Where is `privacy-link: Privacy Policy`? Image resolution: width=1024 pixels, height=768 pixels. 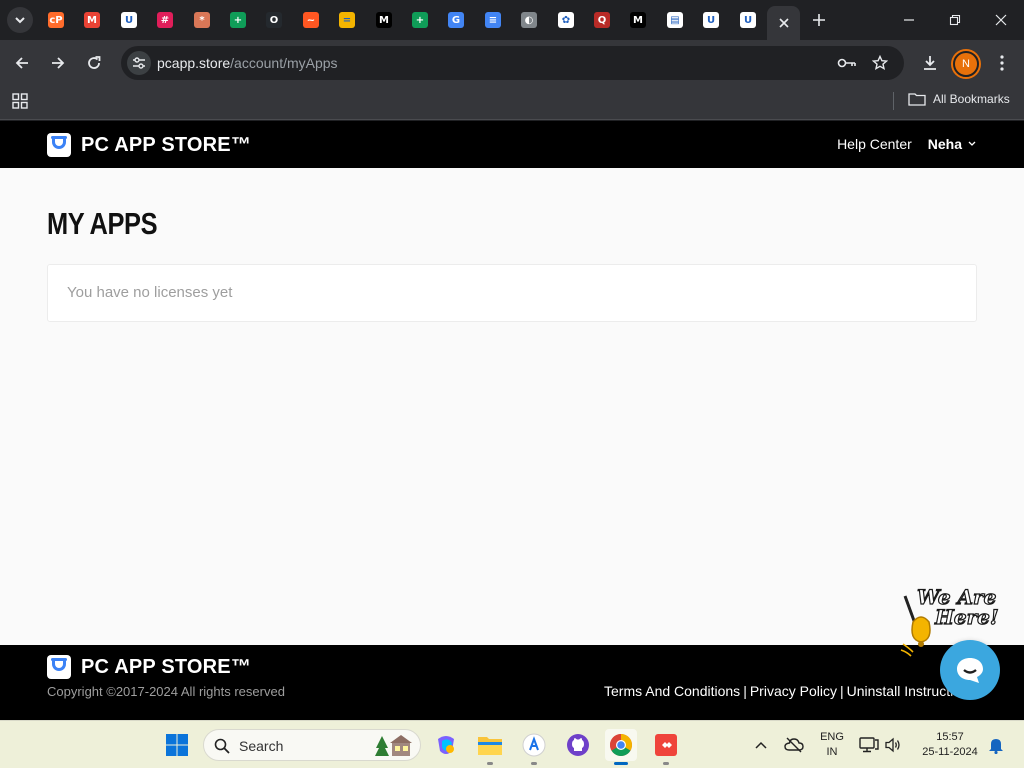
privacy-link: Privacy Policy is located at coordinates (793, 691).